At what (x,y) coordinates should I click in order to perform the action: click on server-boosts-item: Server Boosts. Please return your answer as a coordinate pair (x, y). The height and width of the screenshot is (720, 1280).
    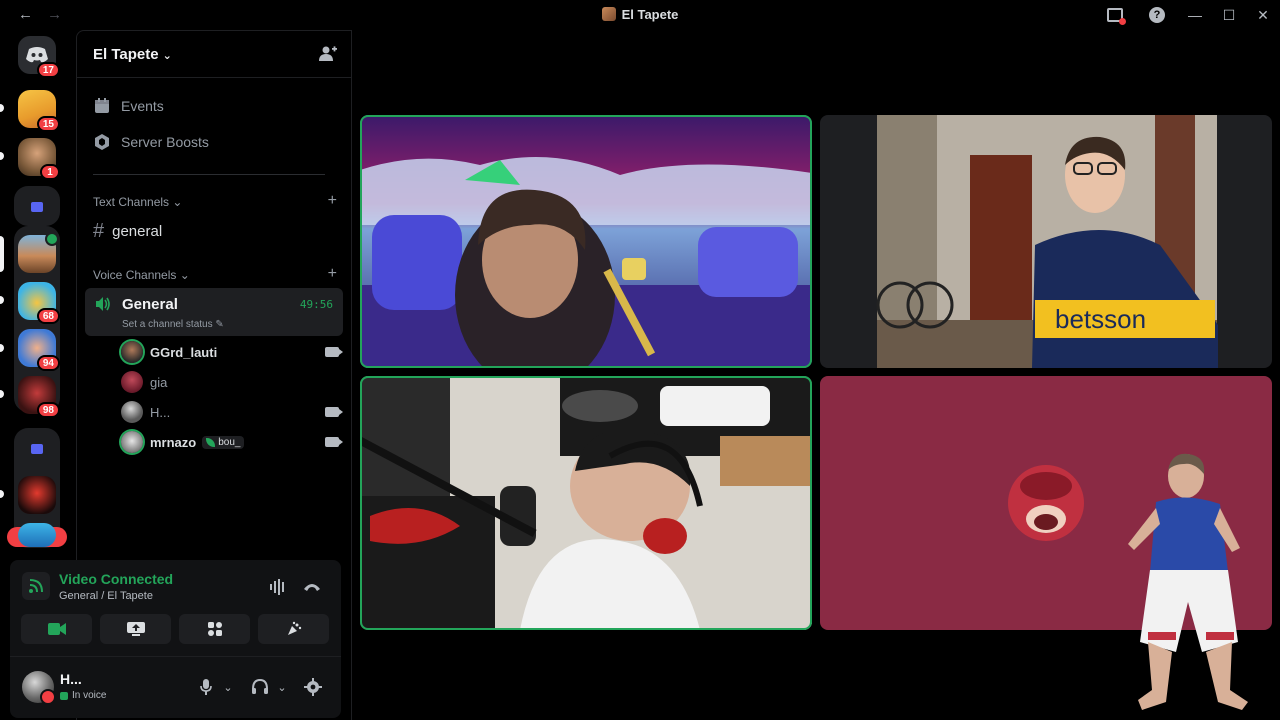
    Looking at the image, I should click on (151, 142).